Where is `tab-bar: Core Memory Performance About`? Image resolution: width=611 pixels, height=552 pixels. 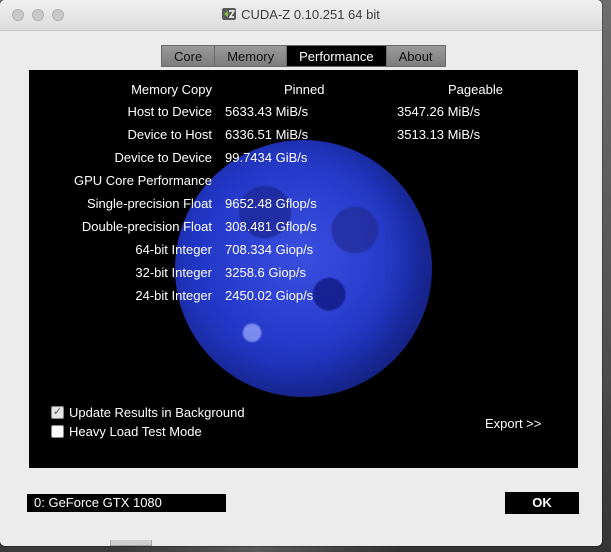 tab-bar: Core Memory Performance About is located at coordinates (303, 56).